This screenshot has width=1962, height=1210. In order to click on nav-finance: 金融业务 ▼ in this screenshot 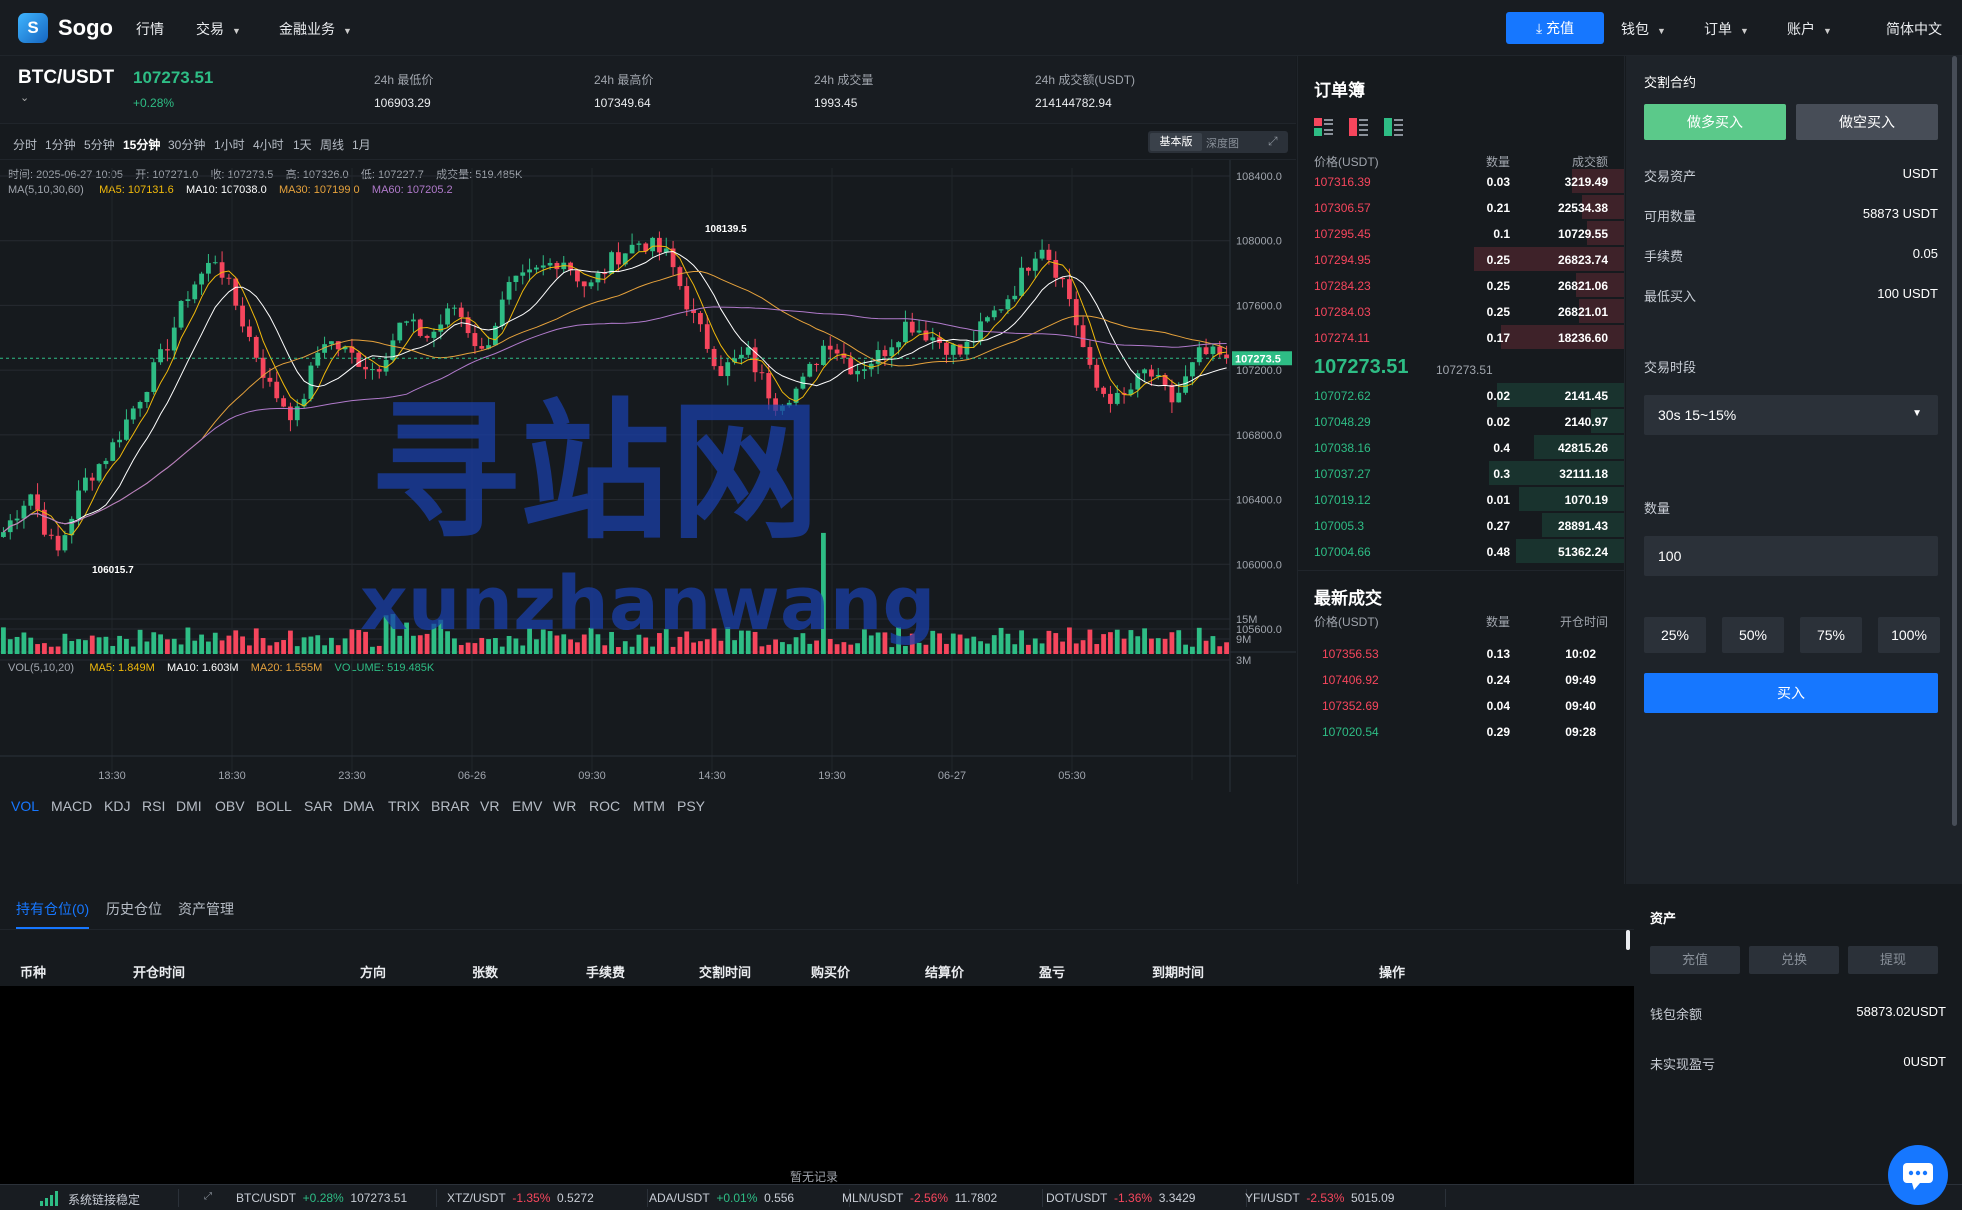, I will do `click(315, 29)`.